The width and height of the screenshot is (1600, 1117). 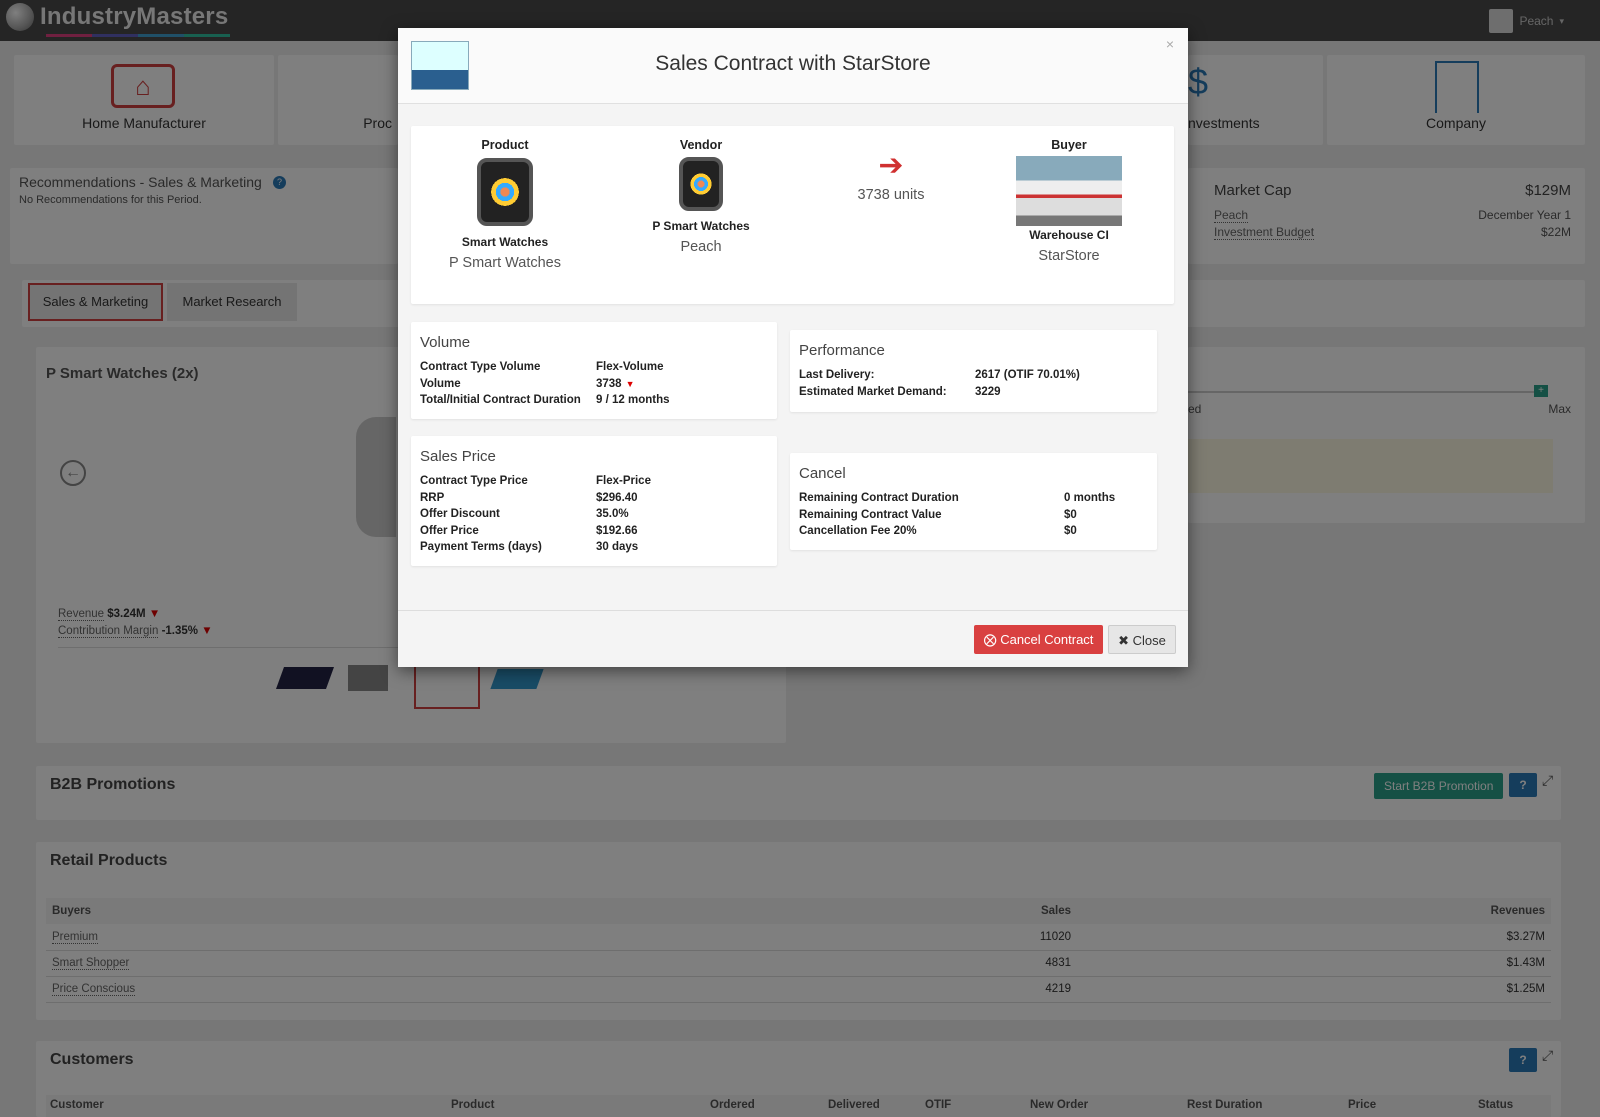 I want to click on kv-row: Contract Type Volume Flex-Volume, so click(x=542, y=367).